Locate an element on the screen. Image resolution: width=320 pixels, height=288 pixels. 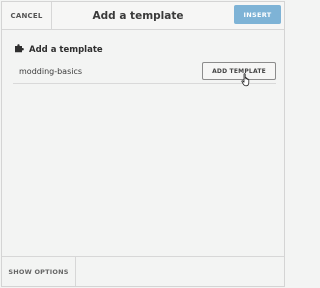
hand-pointer-icon is located at coordinates (246, 81).